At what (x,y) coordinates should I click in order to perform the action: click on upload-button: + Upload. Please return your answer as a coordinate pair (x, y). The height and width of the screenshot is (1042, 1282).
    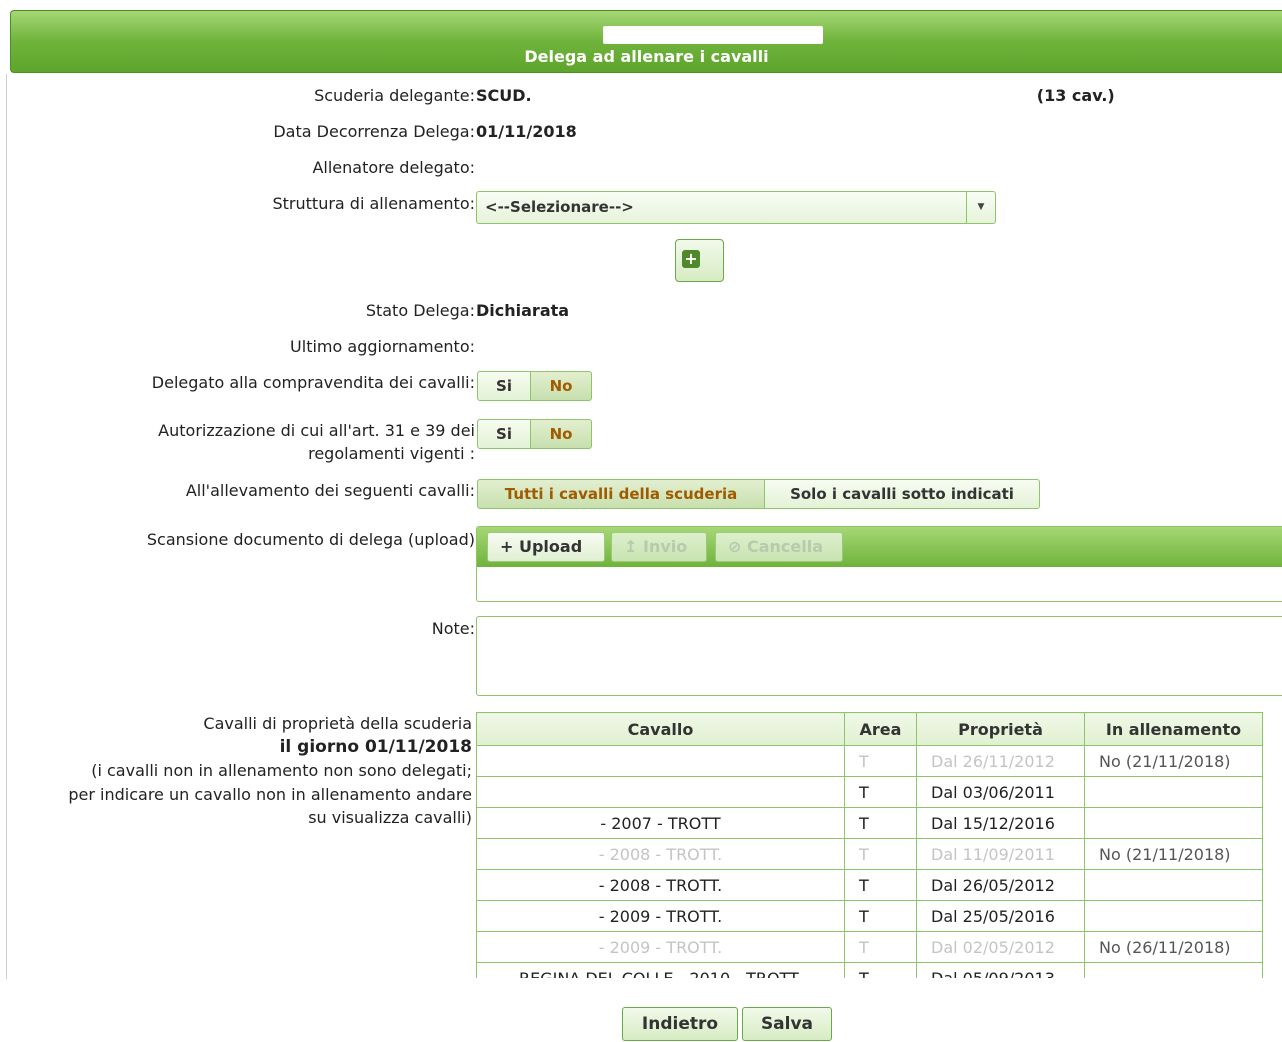
    Looking at the image, I should click on (546, 547).